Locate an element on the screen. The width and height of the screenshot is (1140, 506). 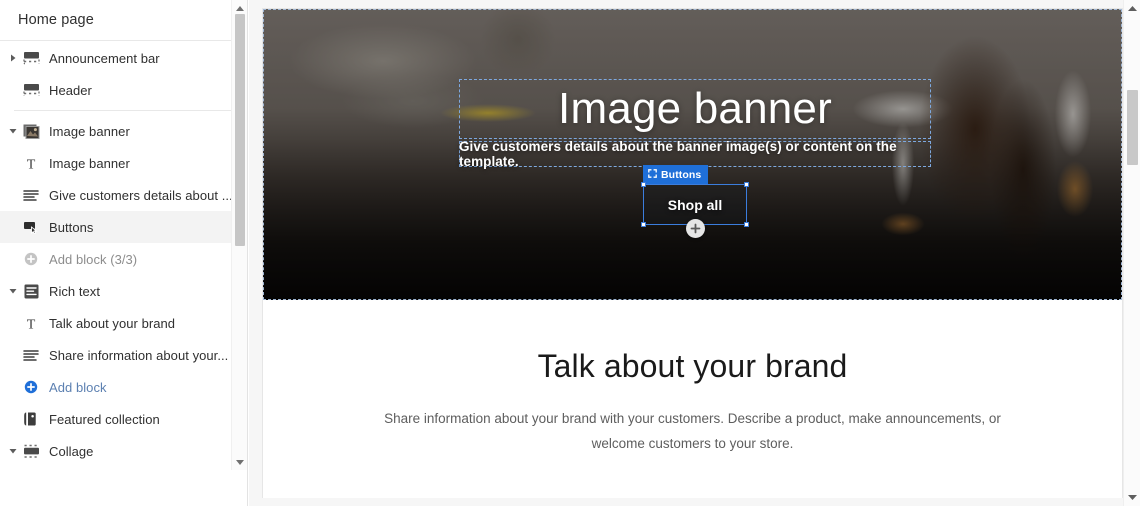
preview-scrollbar-thumb is located at coordinates (1132, 127).